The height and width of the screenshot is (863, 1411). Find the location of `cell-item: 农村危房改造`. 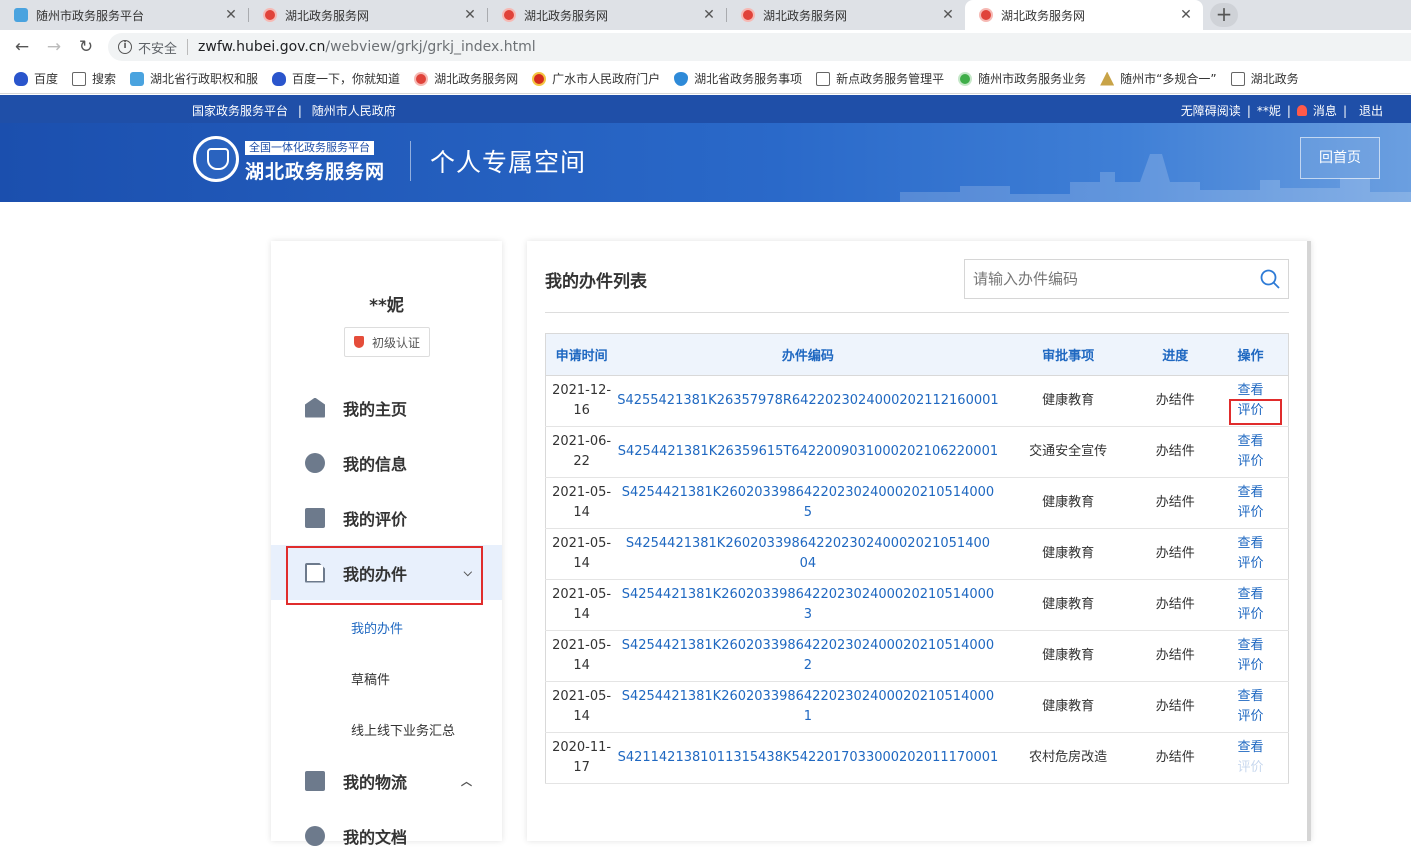

cell-item: 农村危房改造 is located at coordinates (1068, 758).